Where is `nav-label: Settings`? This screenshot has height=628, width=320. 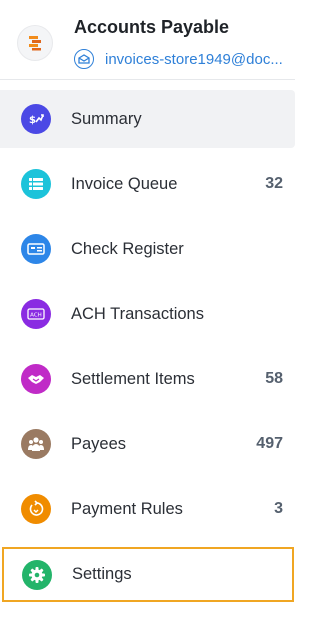 nav-label: Settings is located at coordinates (102, 574).